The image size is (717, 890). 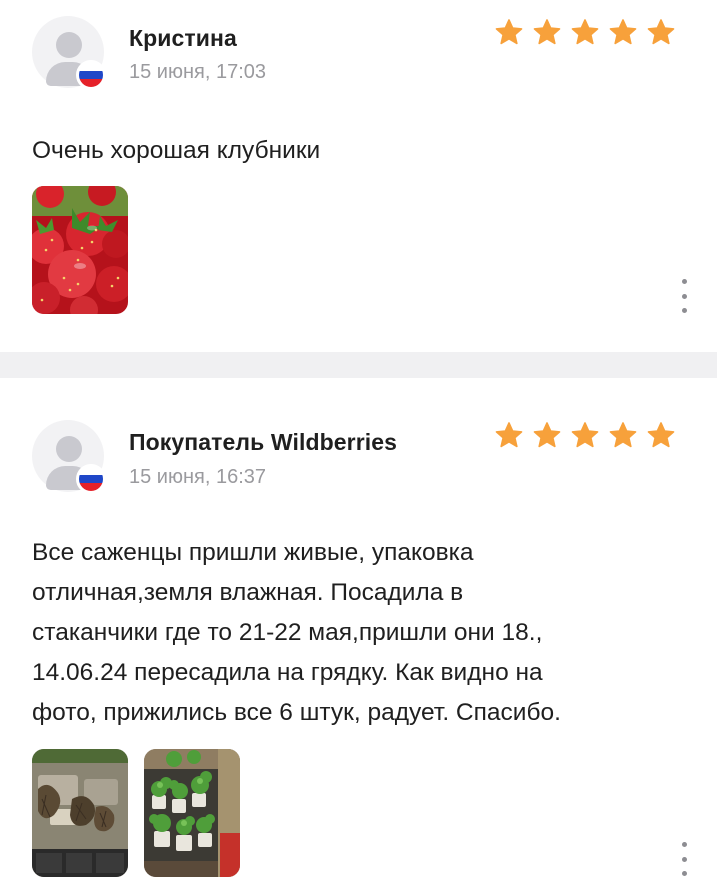 What do you see at coordinates (358, 365) in the screenshot?
I see `review-divider` at bounding box center [358, 365].